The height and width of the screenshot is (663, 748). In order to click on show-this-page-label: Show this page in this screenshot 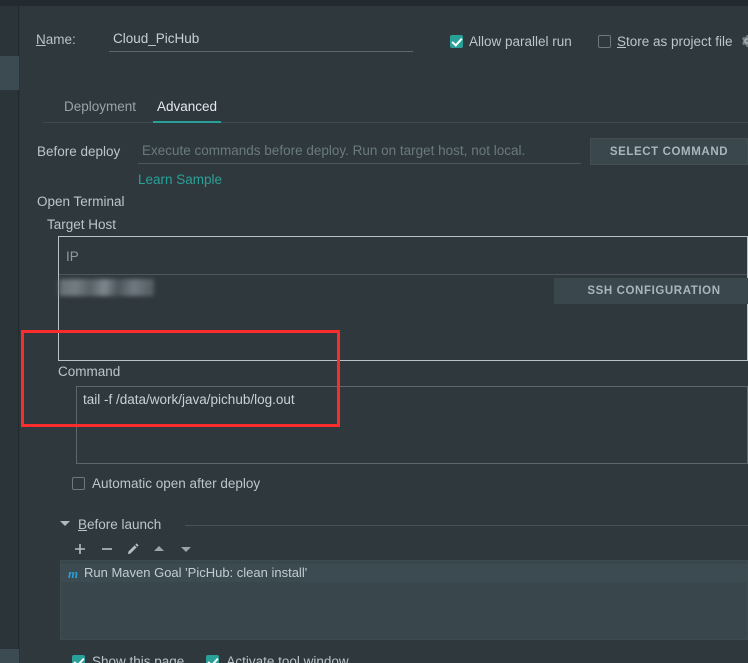, I will do `click(138, 658)`.